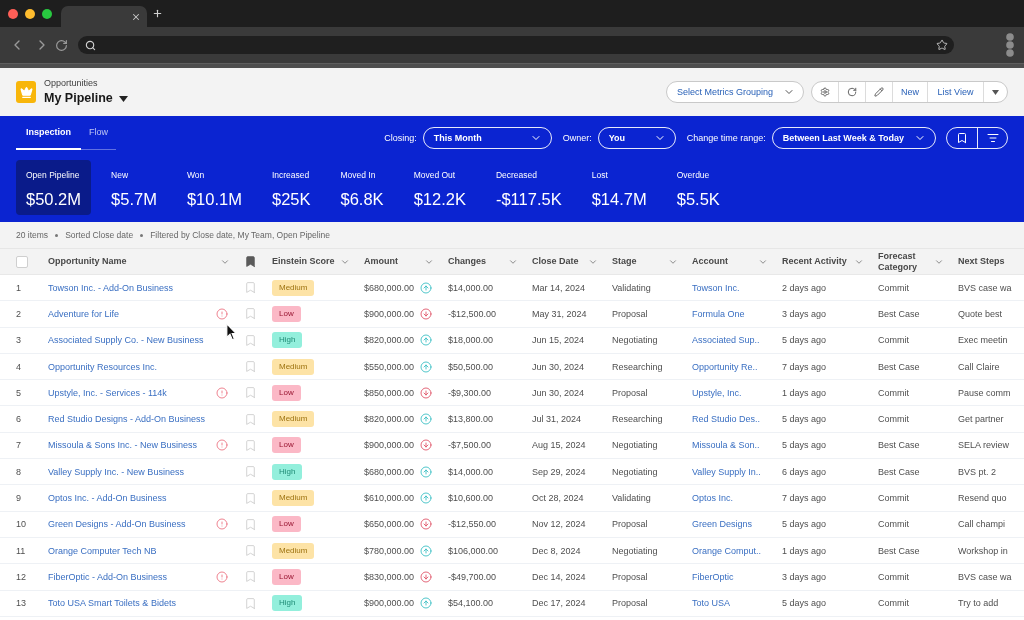  What do you see at coordinates (157, 13) in the screenshot?
I see `plus-icon` at bounding box center [157, 13].